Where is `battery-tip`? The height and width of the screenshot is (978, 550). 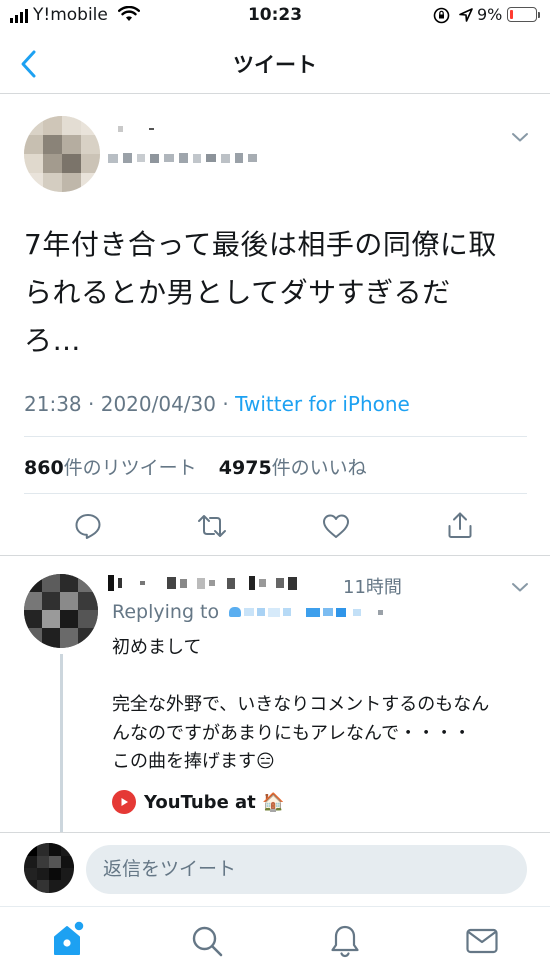 battery-tip is located at coordinates (539, 15).